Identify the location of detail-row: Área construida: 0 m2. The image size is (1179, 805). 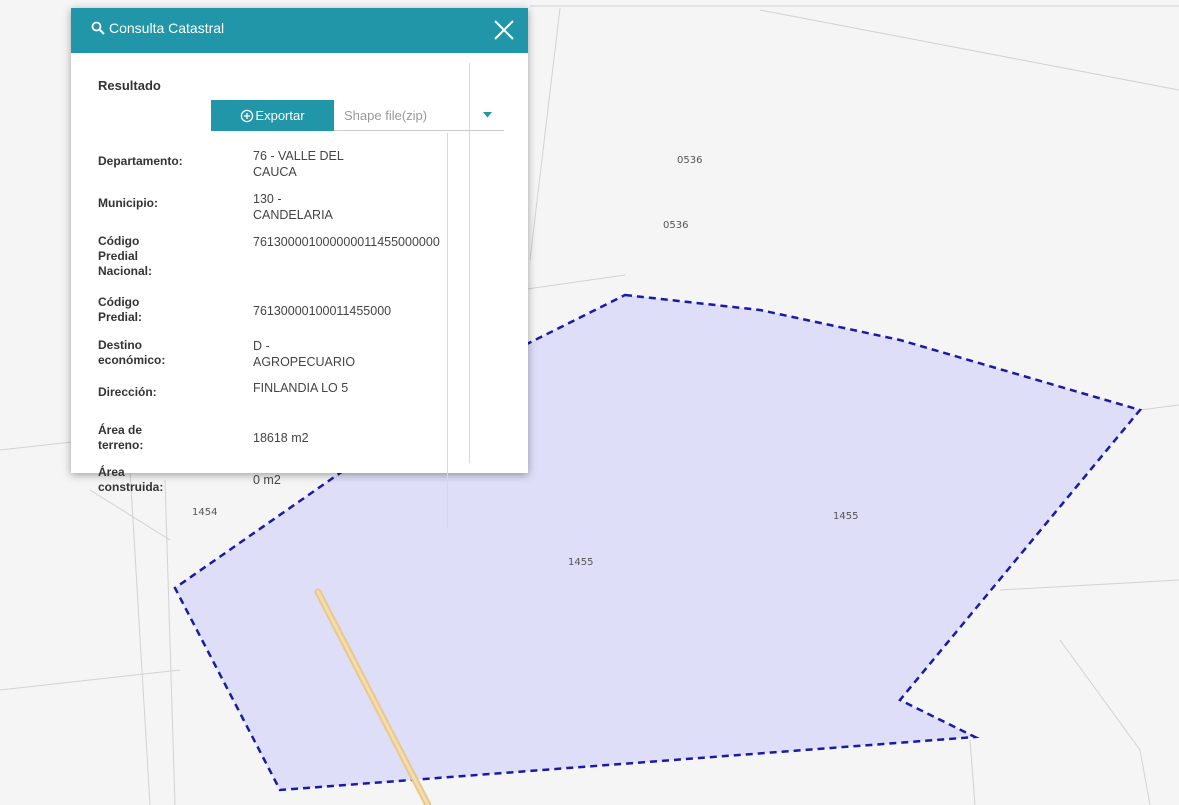
(189, 480).